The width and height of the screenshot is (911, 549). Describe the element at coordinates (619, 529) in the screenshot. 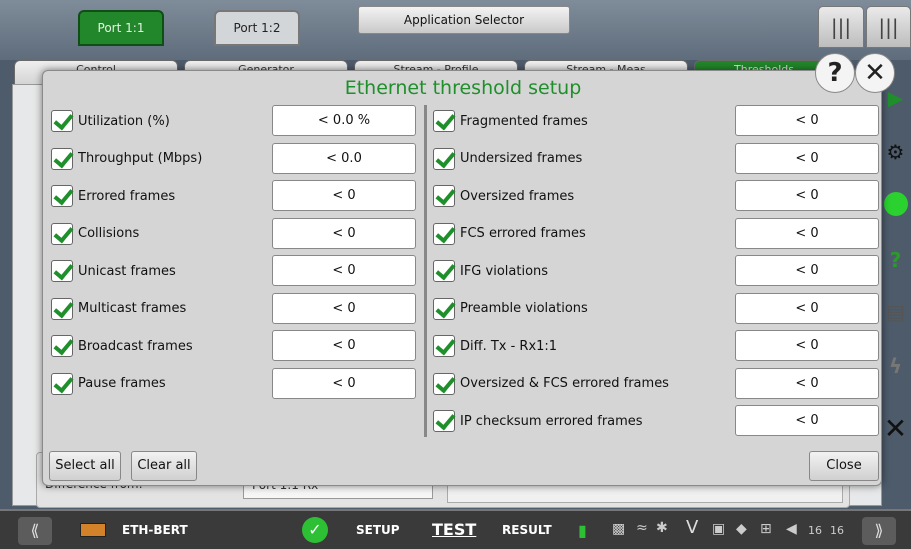

I see `camera-icon: ▩` at that location.